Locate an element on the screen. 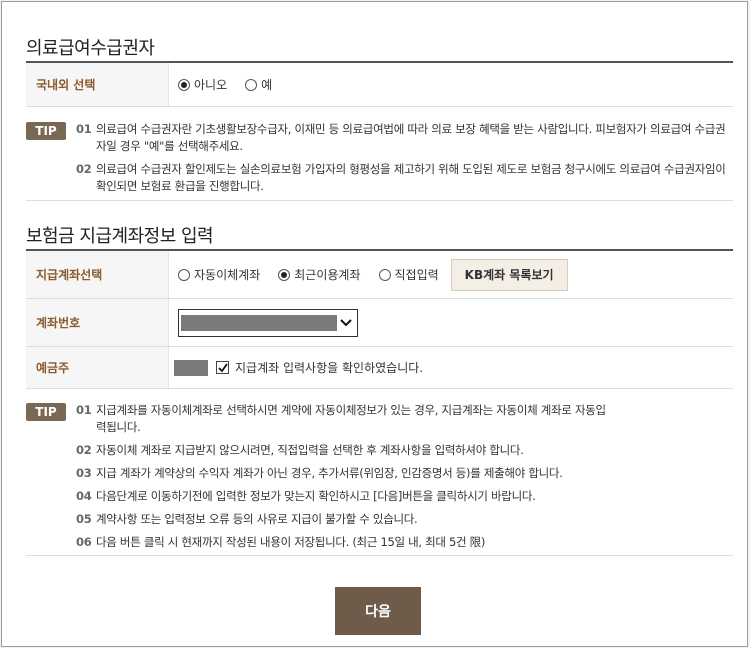 The width and height of the screenshot is (750, 648). radio-no: 아니오 is located at coordinates (202, 84).